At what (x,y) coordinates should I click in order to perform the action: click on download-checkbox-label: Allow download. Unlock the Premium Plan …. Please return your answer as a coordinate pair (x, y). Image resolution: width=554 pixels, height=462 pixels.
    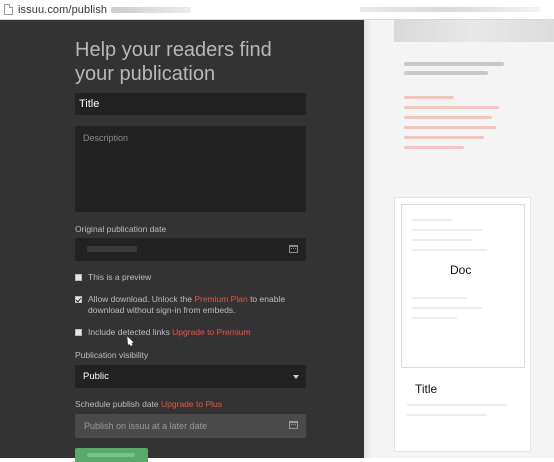
    Looking at the image, I should click on (199, 305).